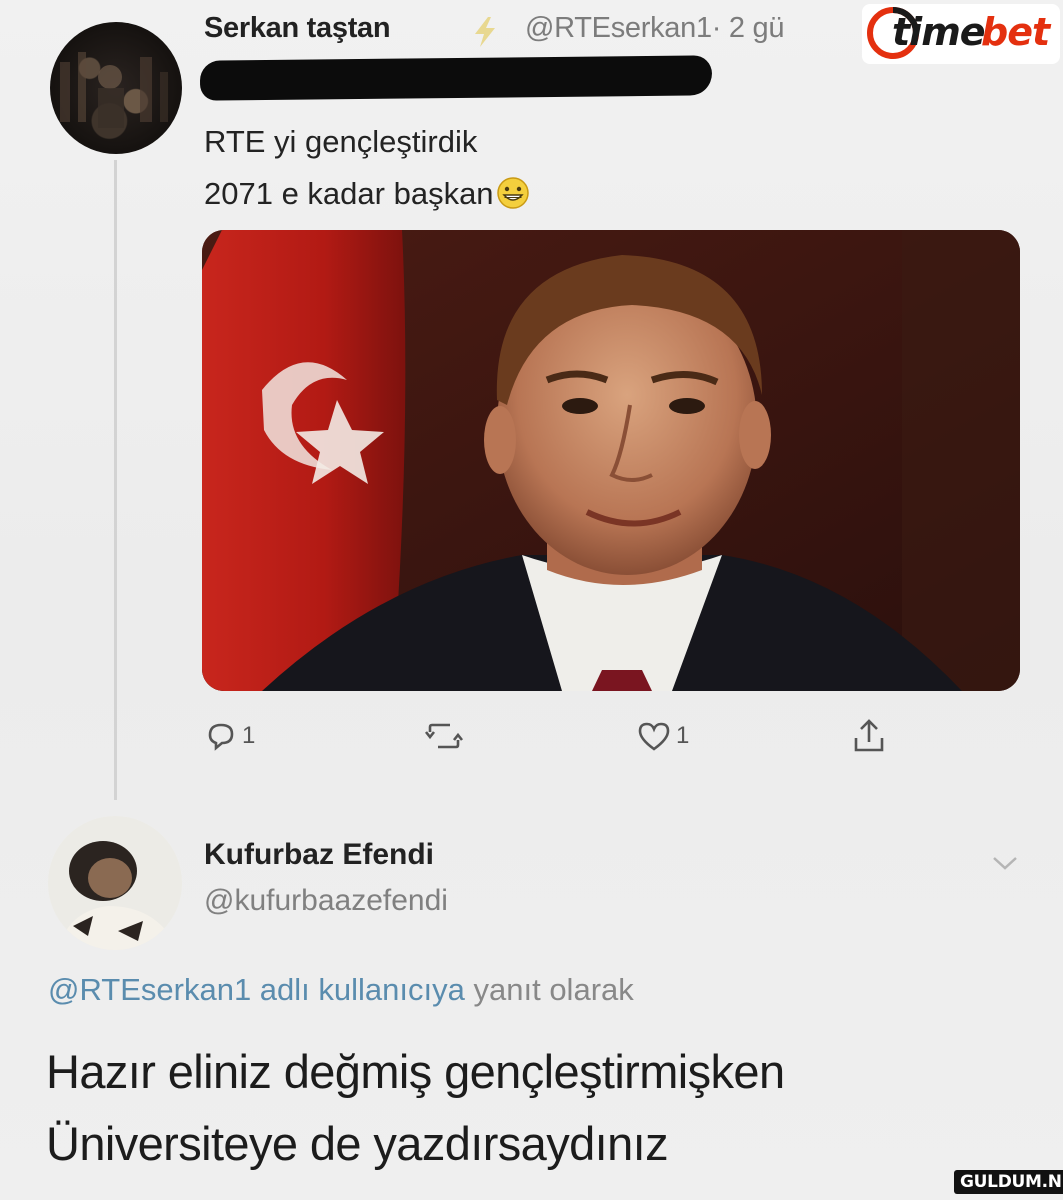 The width and height of the screenshot is (1063, 1200). I want to click on reply-author-avatar, so click(115, 883).